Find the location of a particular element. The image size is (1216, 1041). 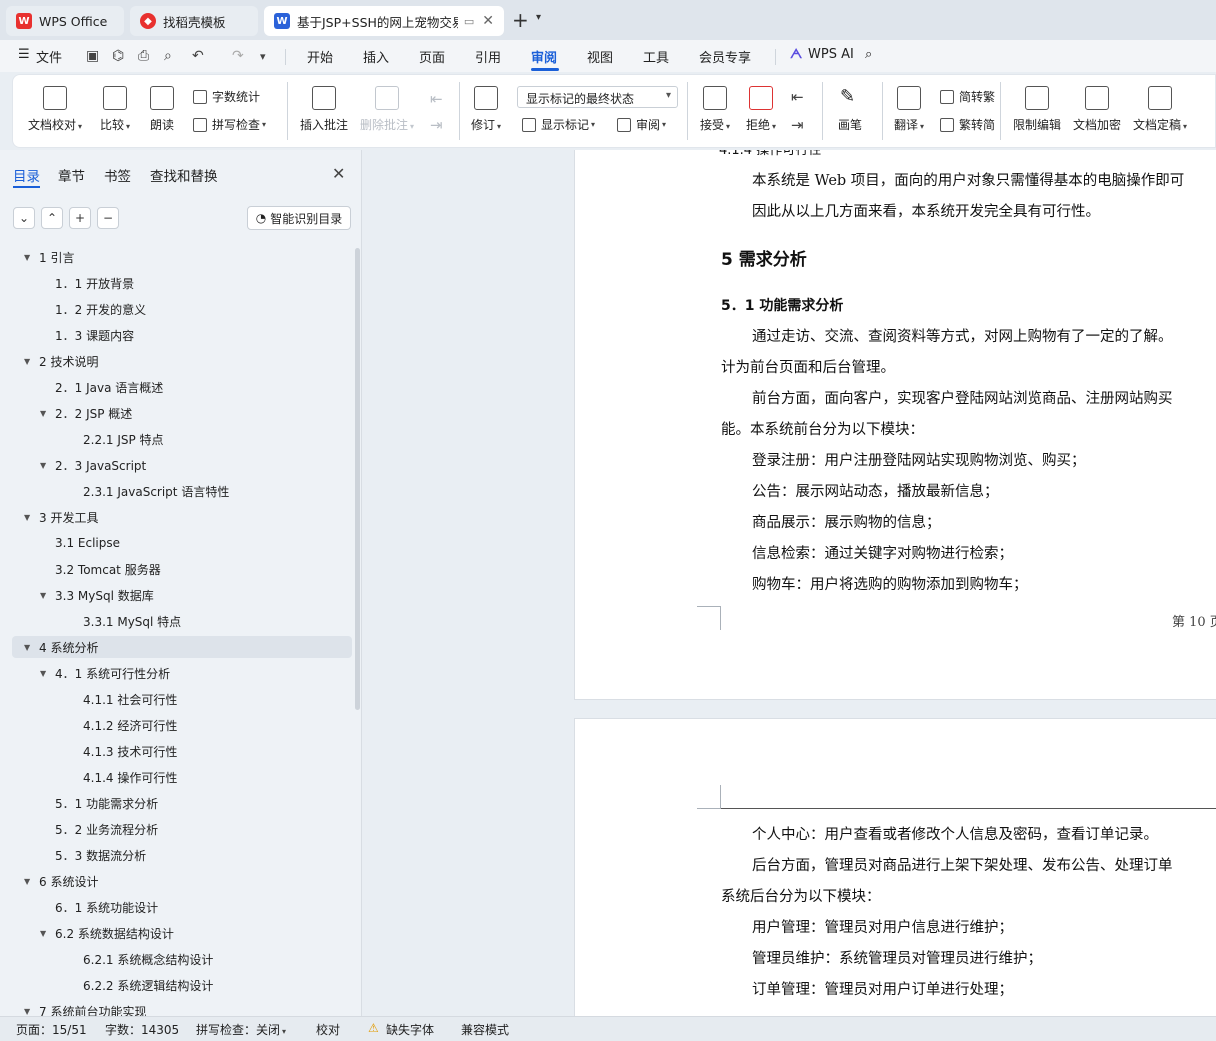

print-icon: ⎙ is located at coordinates (143, 56).